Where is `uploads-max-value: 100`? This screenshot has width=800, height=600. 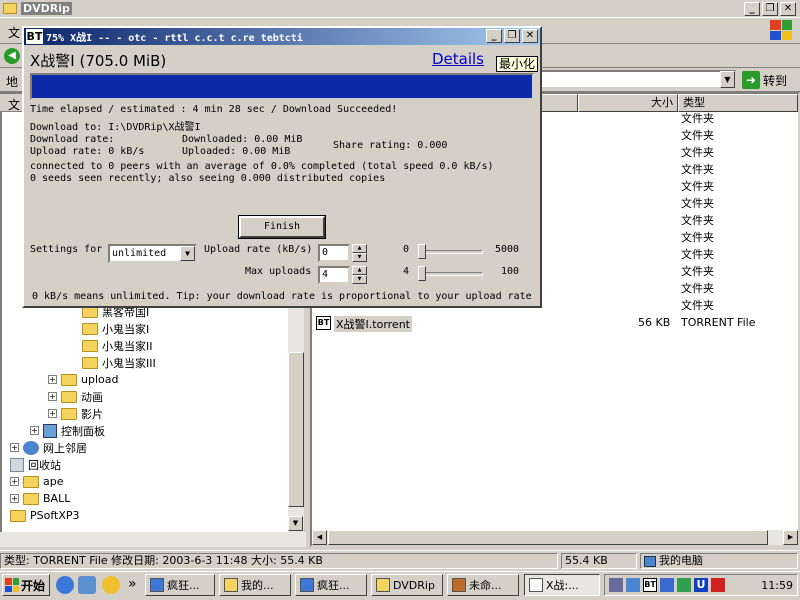
uploads-max-value: 100 is located at coordinates (510, 271).